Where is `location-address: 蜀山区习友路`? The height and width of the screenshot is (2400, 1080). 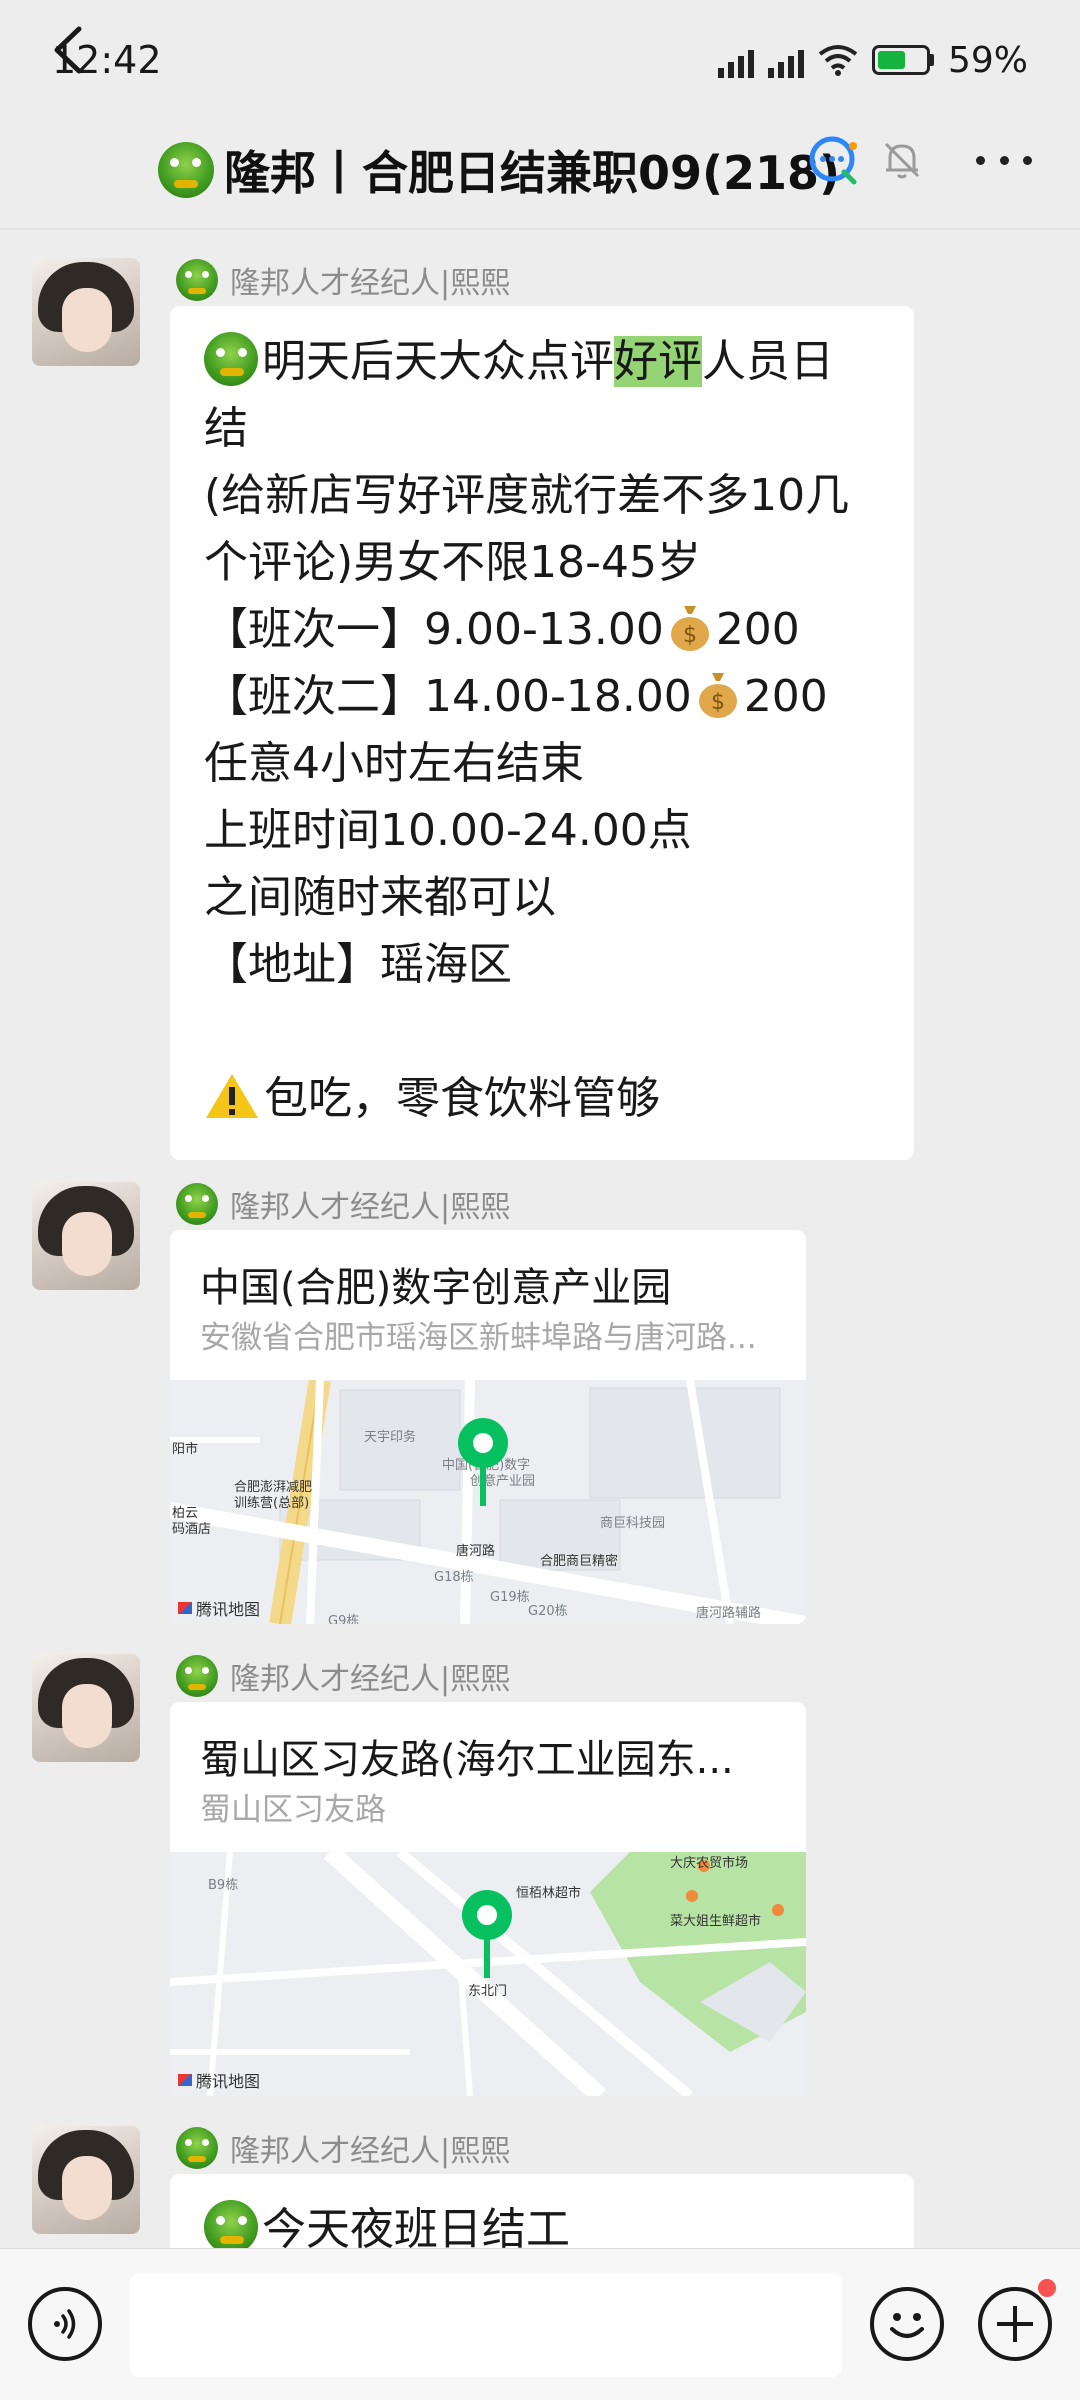
location-address: 蜀山区习友路 is located at coordinates (293, 1810).